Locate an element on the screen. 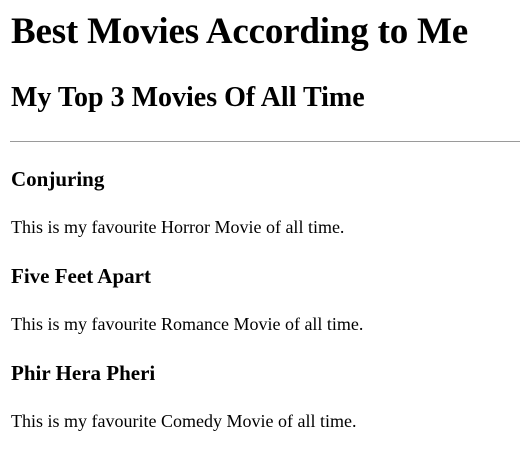 This screenshot has width=520, height=463. movie-title: Phir Hera Pheri is located at coordinates (83, 373).